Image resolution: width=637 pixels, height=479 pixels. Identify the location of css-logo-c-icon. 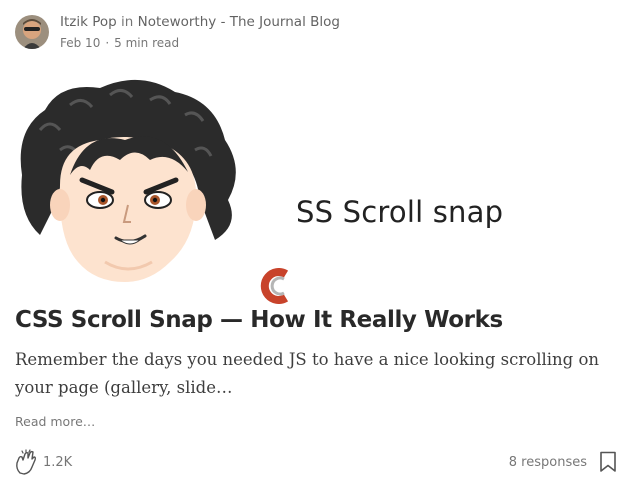
(274, 286).